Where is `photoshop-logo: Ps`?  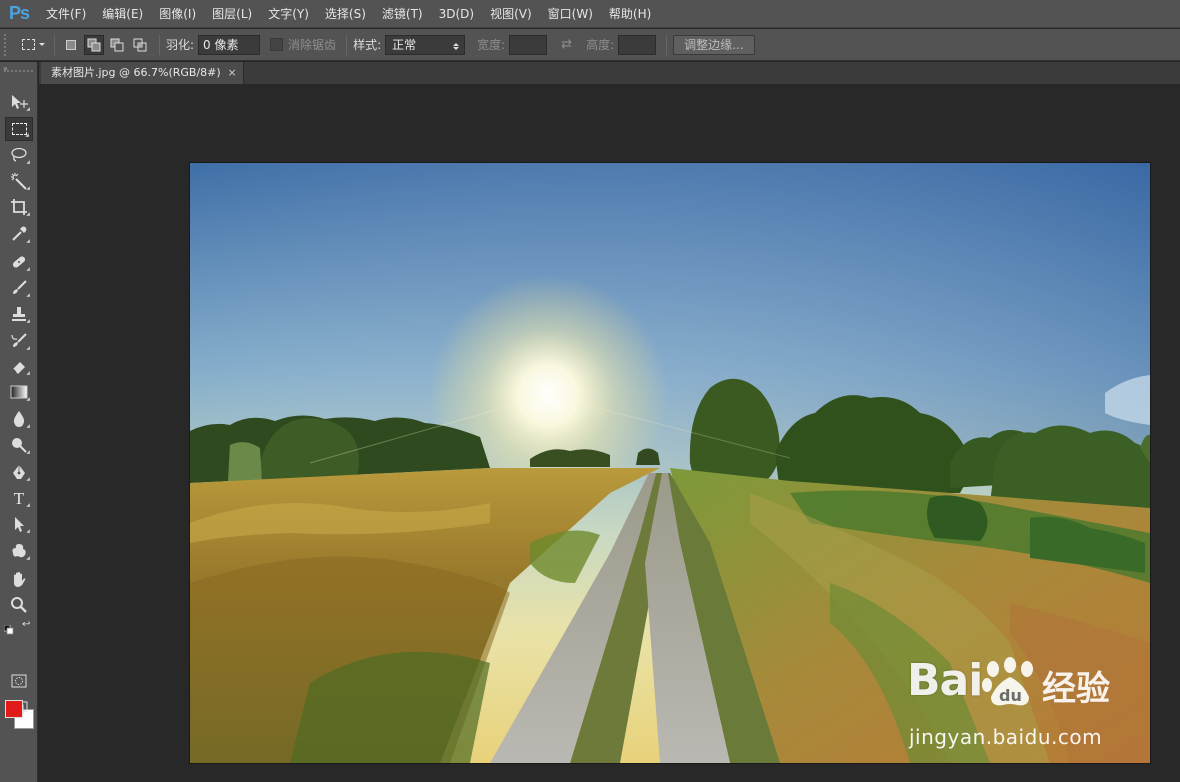
photoshop-logo: Ps is located at coordinates (19, 13).